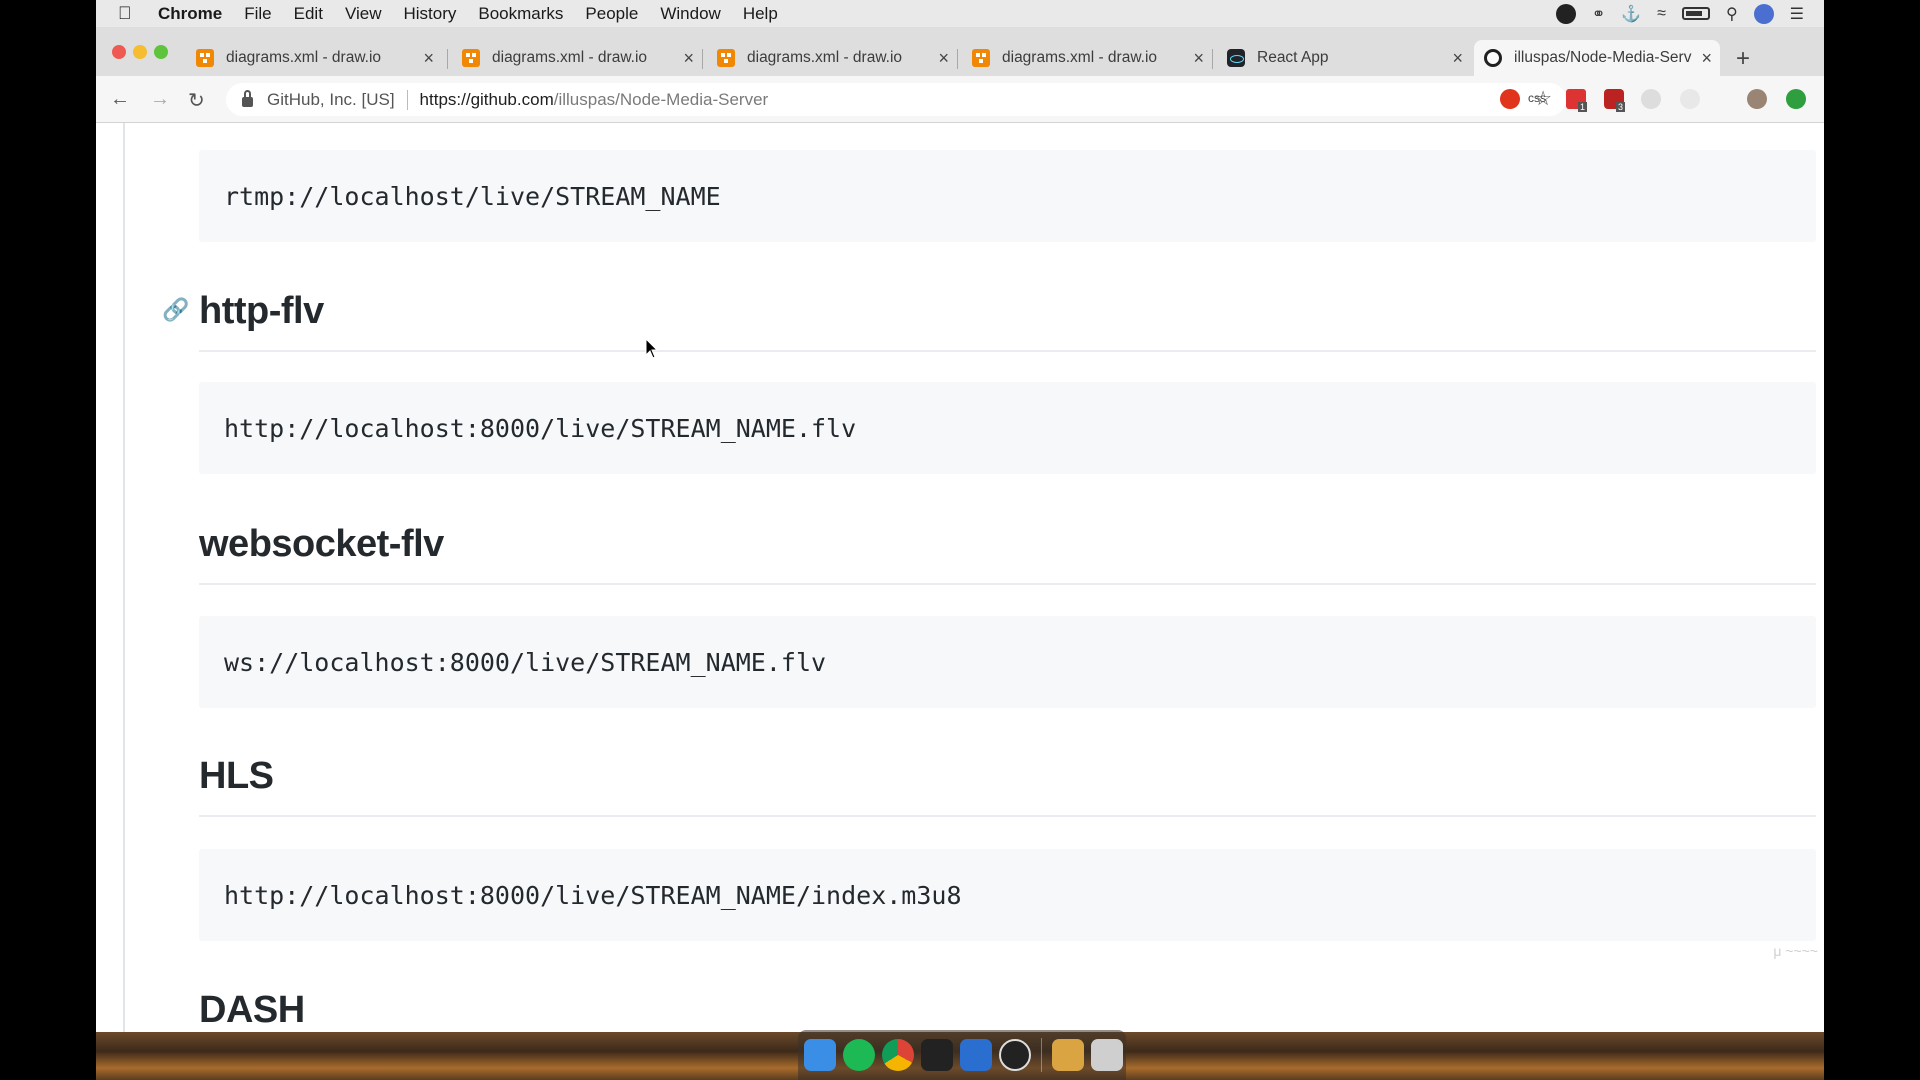  Describe the element at coordinates (1068, 1055) in the screenshot. I see `folder-stack-icon` at that location.